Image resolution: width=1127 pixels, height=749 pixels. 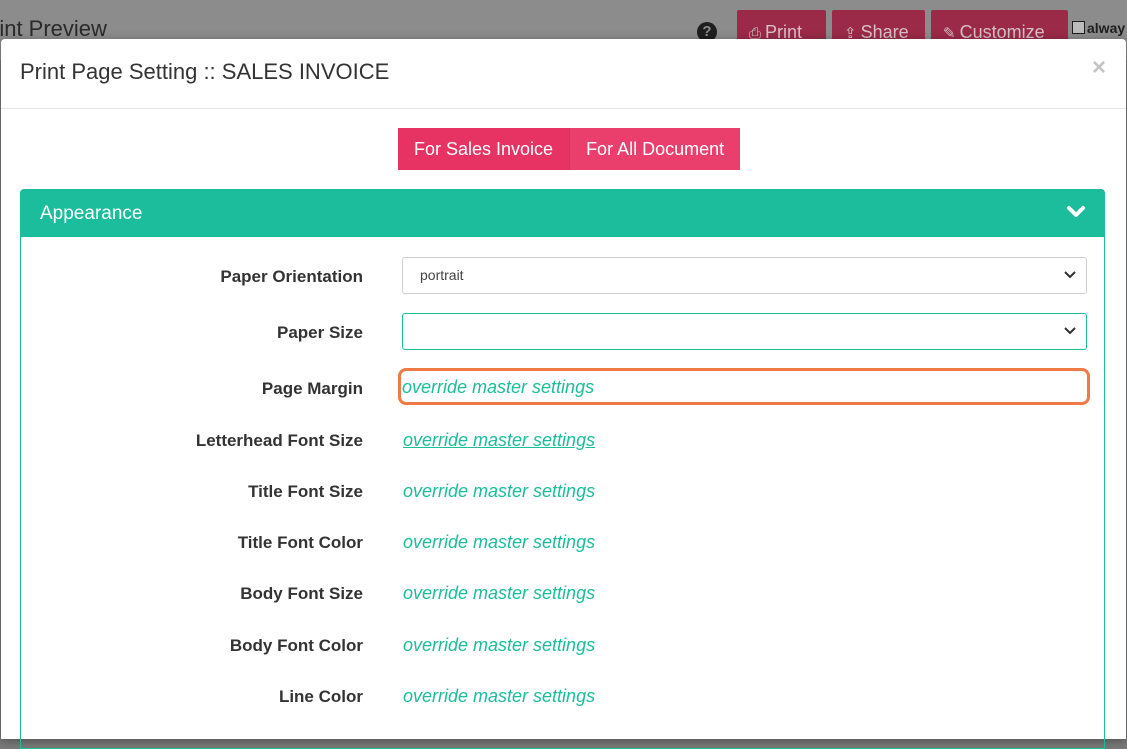 I want to click on field-paper-orientation: Paper Orientation portrait, so click(x=562, y=277).